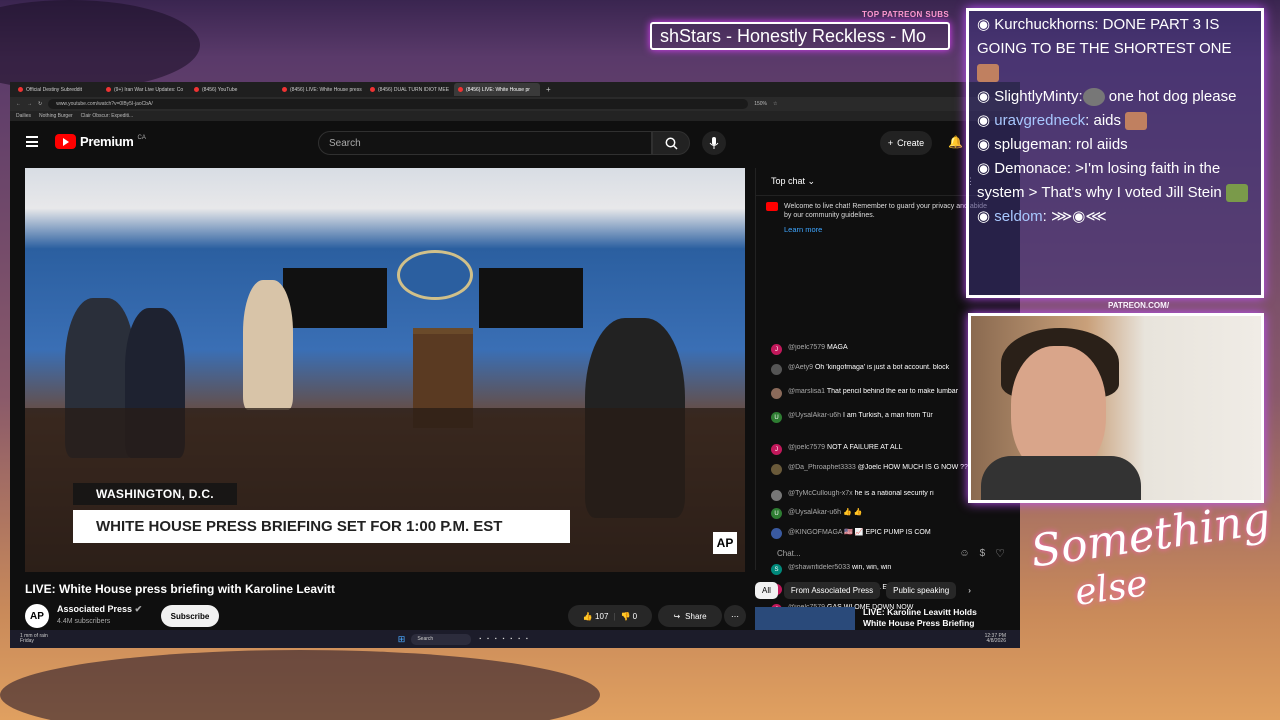 Image resolution: width=1280 pixels, height=720 pixels. I want to click on more-actions-button: ⋯, so click(735, 616).